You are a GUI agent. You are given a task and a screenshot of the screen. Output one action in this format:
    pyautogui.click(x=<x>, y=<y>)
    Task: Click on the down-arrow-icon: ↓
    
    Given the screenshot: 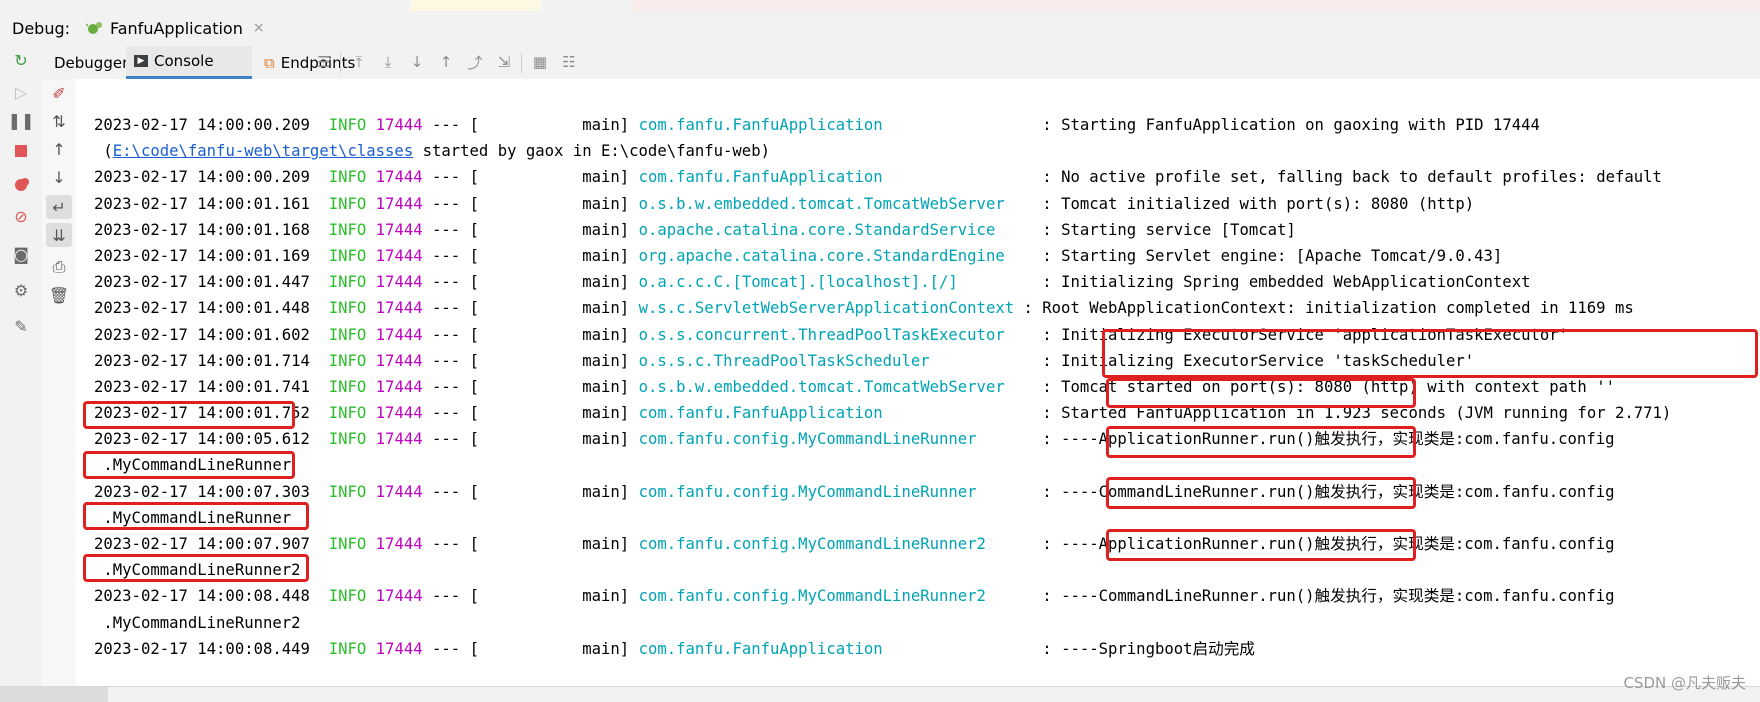 What is the action you would take?
    pyautogui.click(x=59, y=177)
    